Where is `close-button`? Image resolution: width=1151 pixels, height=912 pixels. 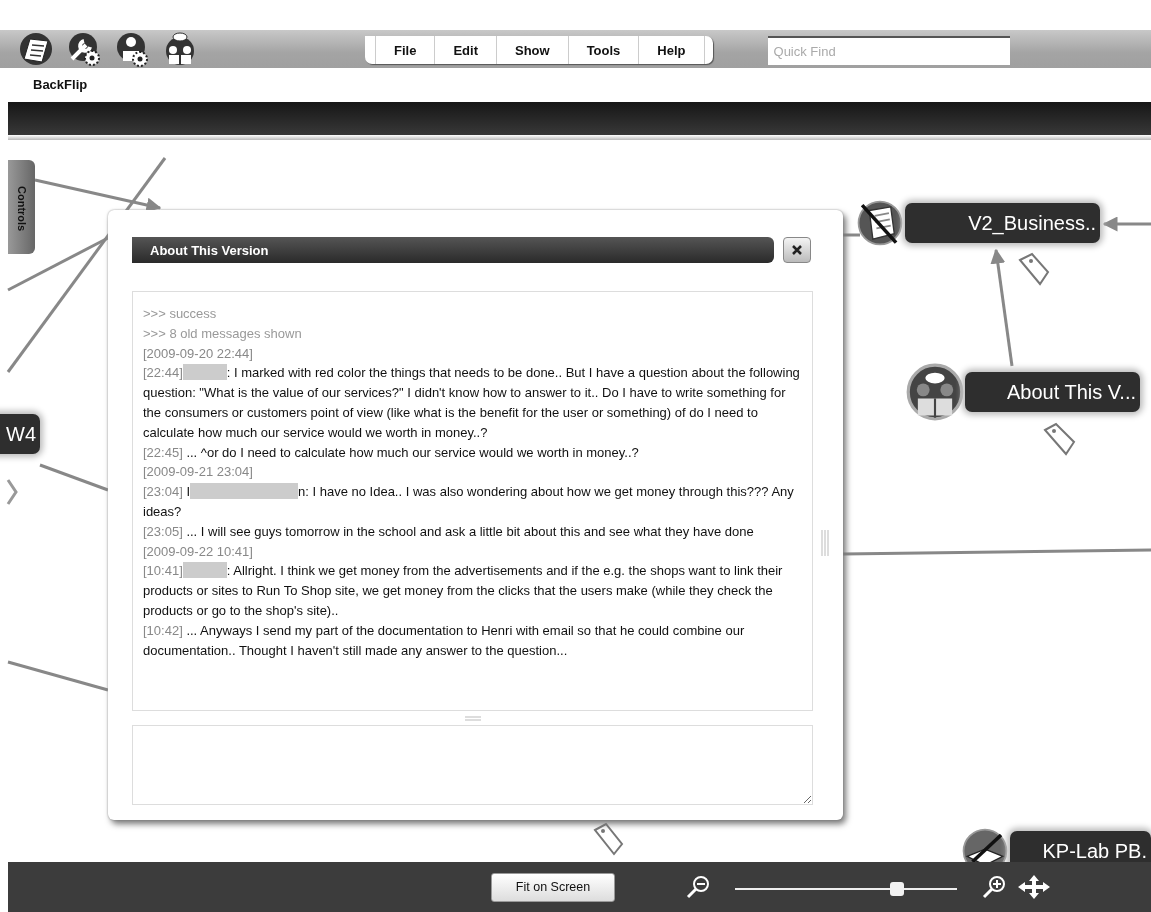
close-button is located at coordinates (797, 250).